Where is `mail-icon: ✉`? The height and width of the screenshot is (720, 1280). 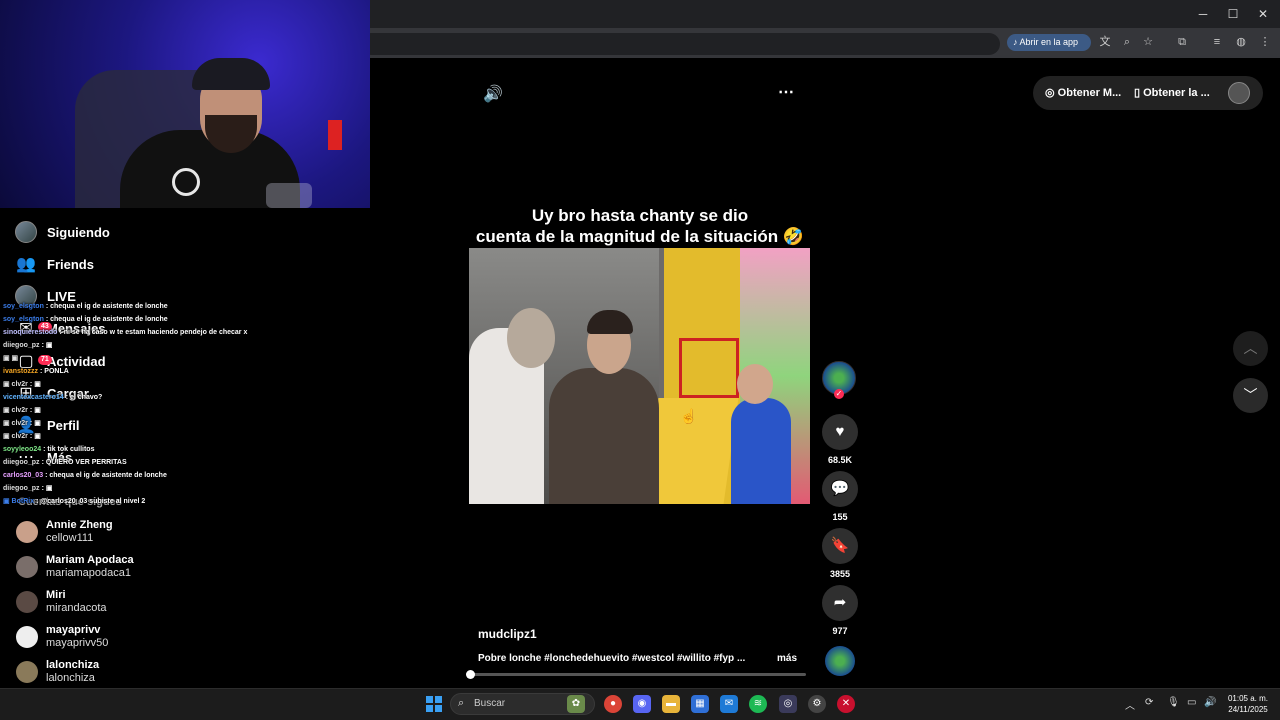 mail-icon: ✉ is located at coordinates (729, 704).